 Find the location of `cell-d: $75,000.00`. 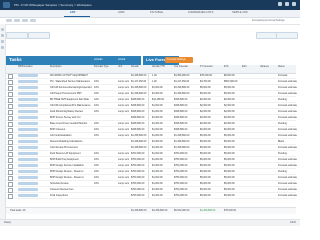

cell-d: $75,000.00 is located at coordinates (206, 75).